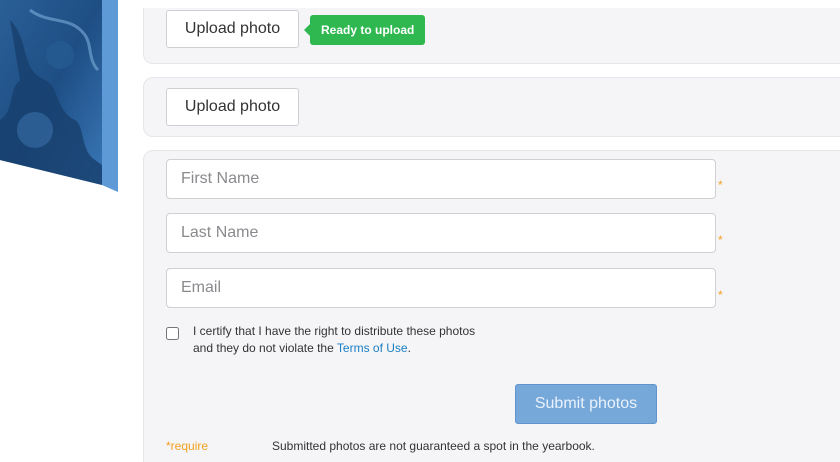 Image resolution: width=840 pixels, height=462 pixels. Describe the element at coordinates (491, 36) in the screenshot. I see `upload-panel-1: Upload photo Ready to upload` at that location.